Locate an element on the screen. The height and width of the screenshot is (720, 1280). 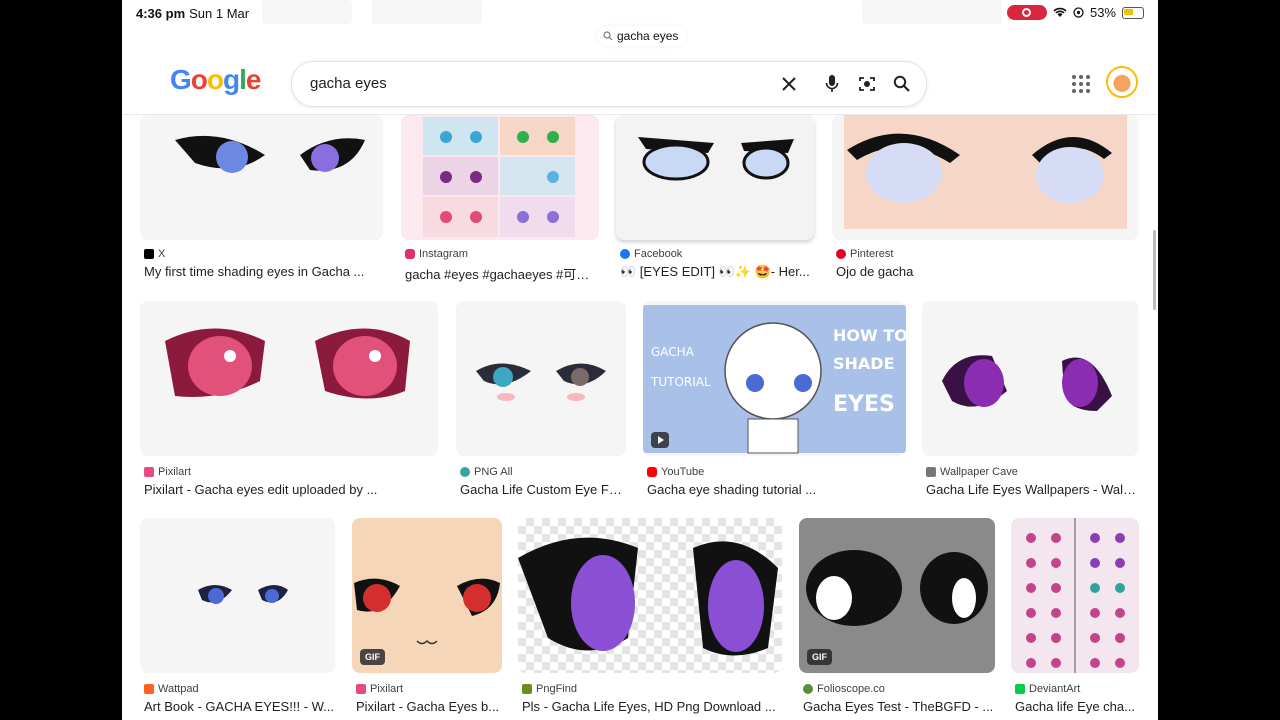
tutorial-text: EYES is located at coordinates (864, 404).